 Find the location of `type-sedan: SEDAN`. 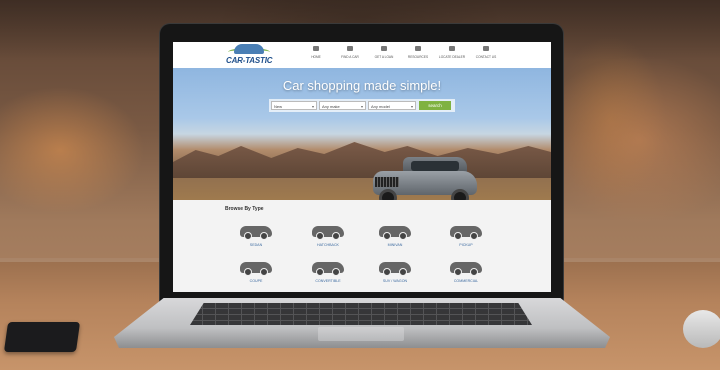

type-sedan: SEDAN is located at coordinates (256, 236).